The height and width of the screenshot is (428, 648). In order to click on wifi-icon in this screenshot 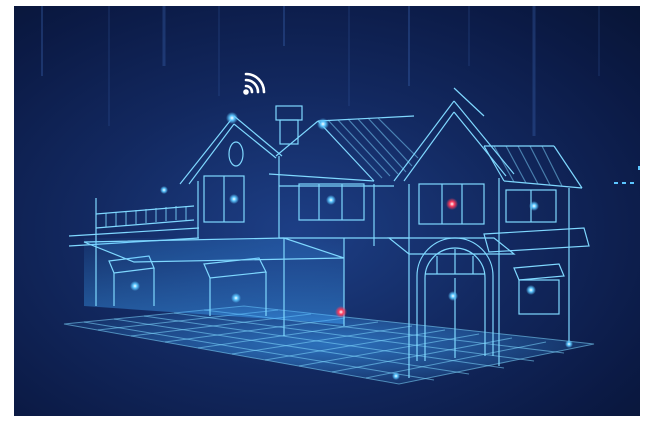, I will do `click(254, 83)`.